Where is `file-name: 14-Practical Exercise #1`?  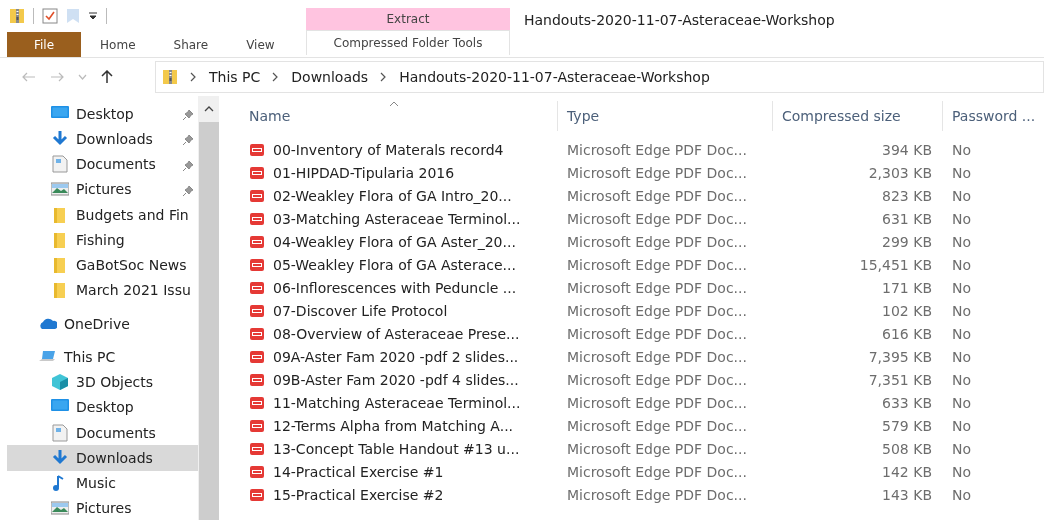
file-name: 14-Practical Exercise #1 is located at coordinates (358, 471).